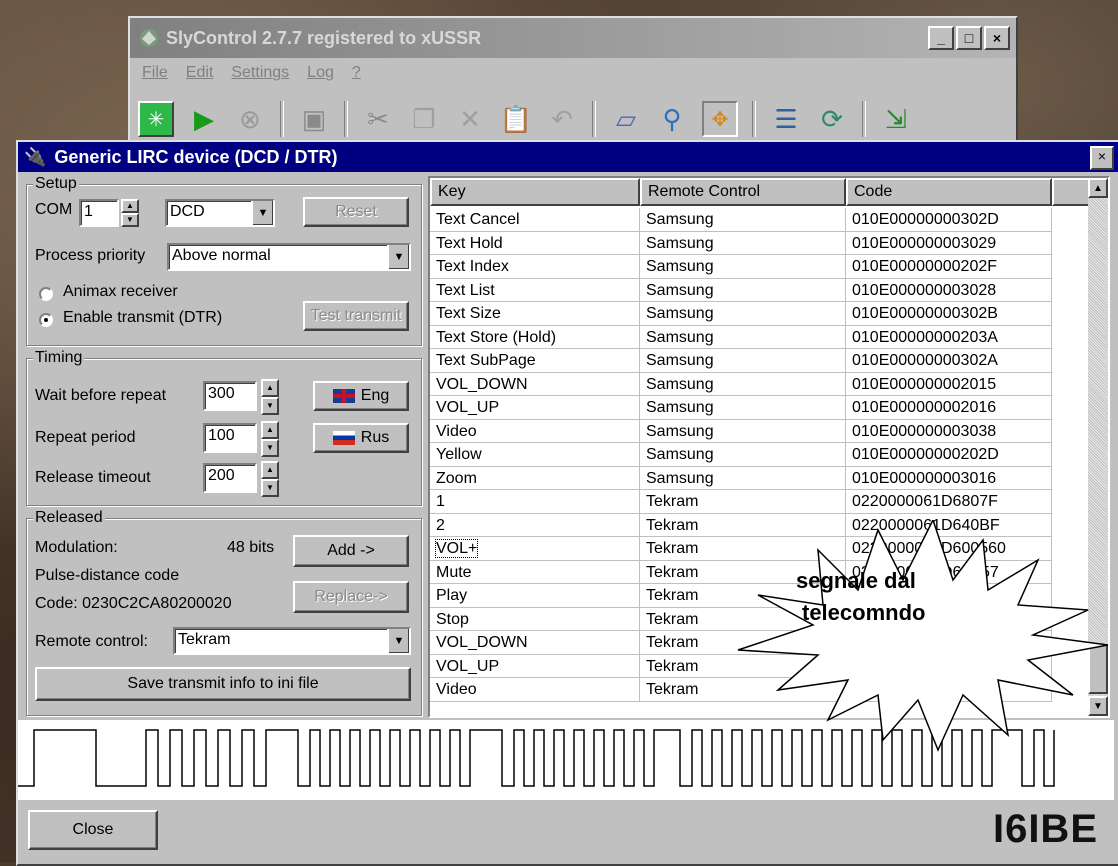 Image resolution: width=1118 pixels, height=866 pixels. Describe the element at coordinates (997, 38) in the screenshot. I see `close-window-button: ×` at that location.